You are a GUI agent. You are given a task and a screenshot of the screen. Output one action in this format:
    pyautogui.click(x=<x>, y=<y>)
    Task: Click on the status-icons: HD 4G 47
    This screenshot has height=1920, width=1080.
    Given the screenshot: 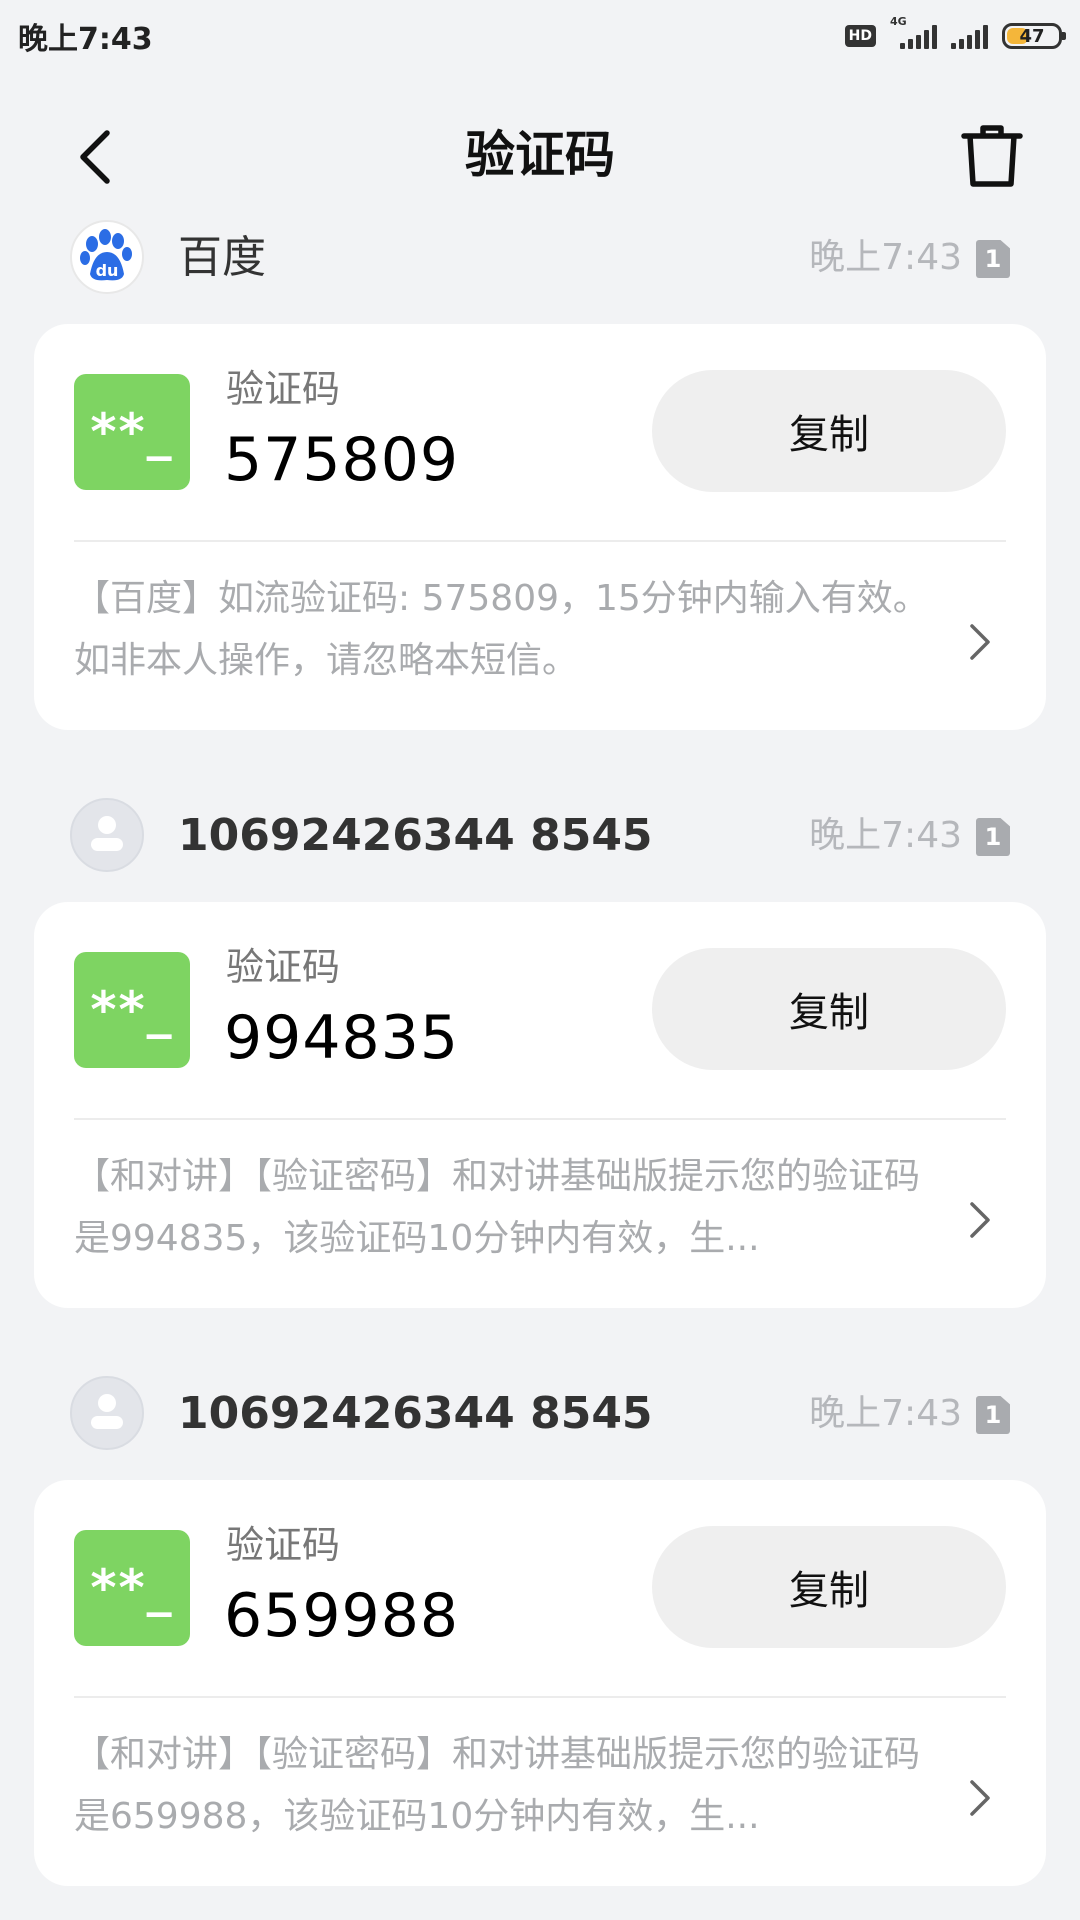 What is the action you would take?
    pyautogui.click(x=955, y=32)
    